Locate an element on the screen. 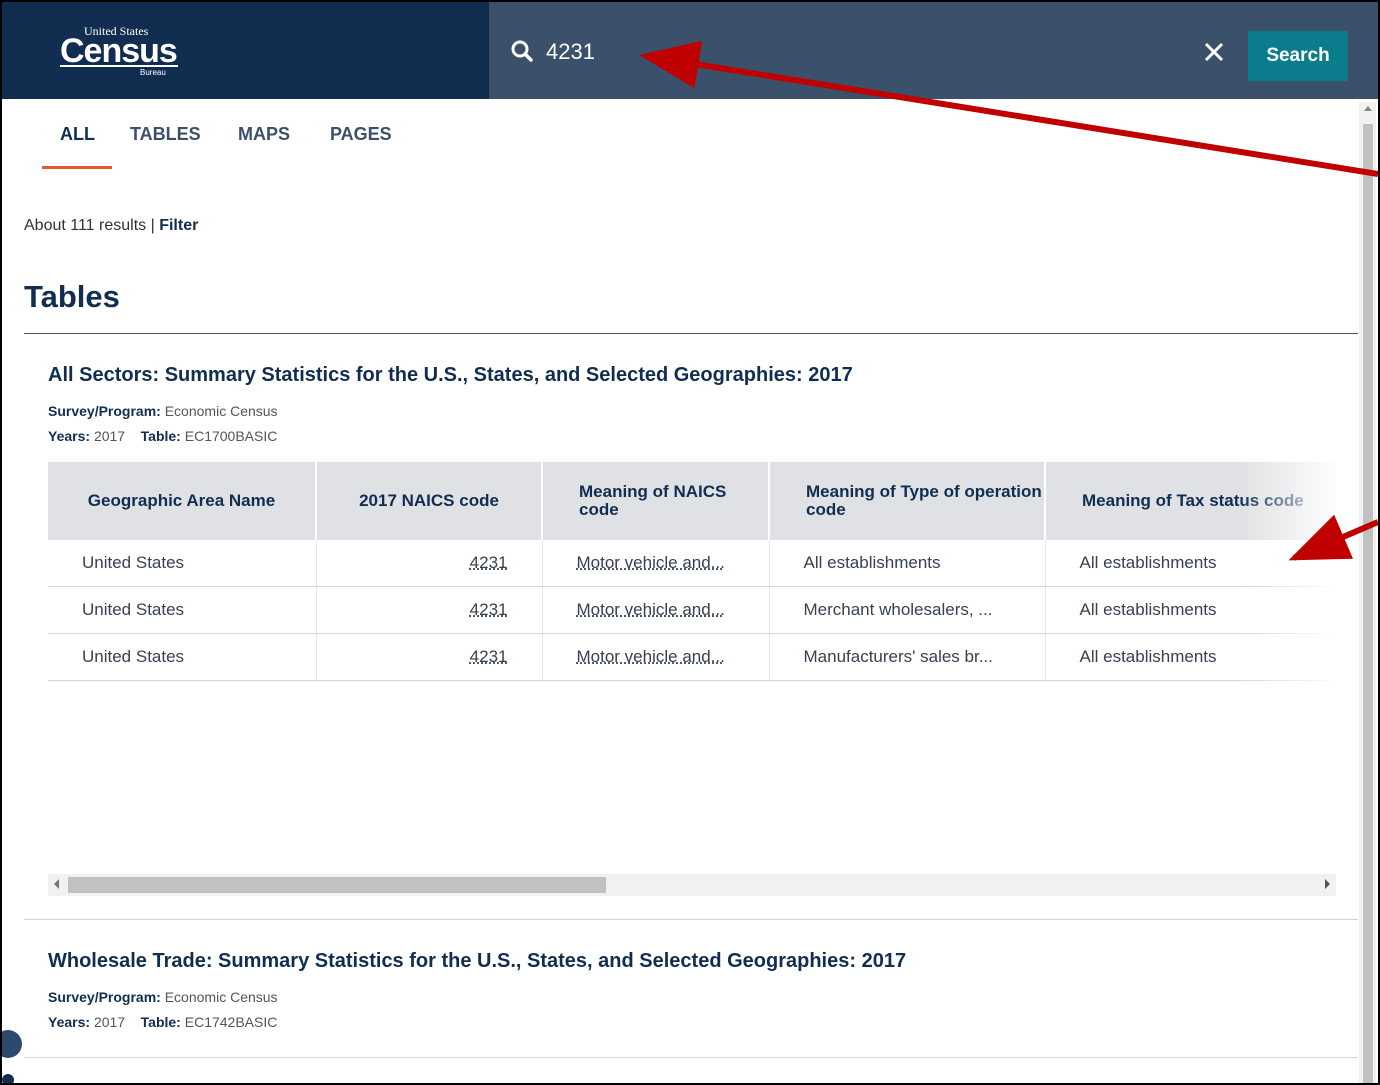  site-header: United States Census Bureau 4231 Search is located at coordinates (690, 50).